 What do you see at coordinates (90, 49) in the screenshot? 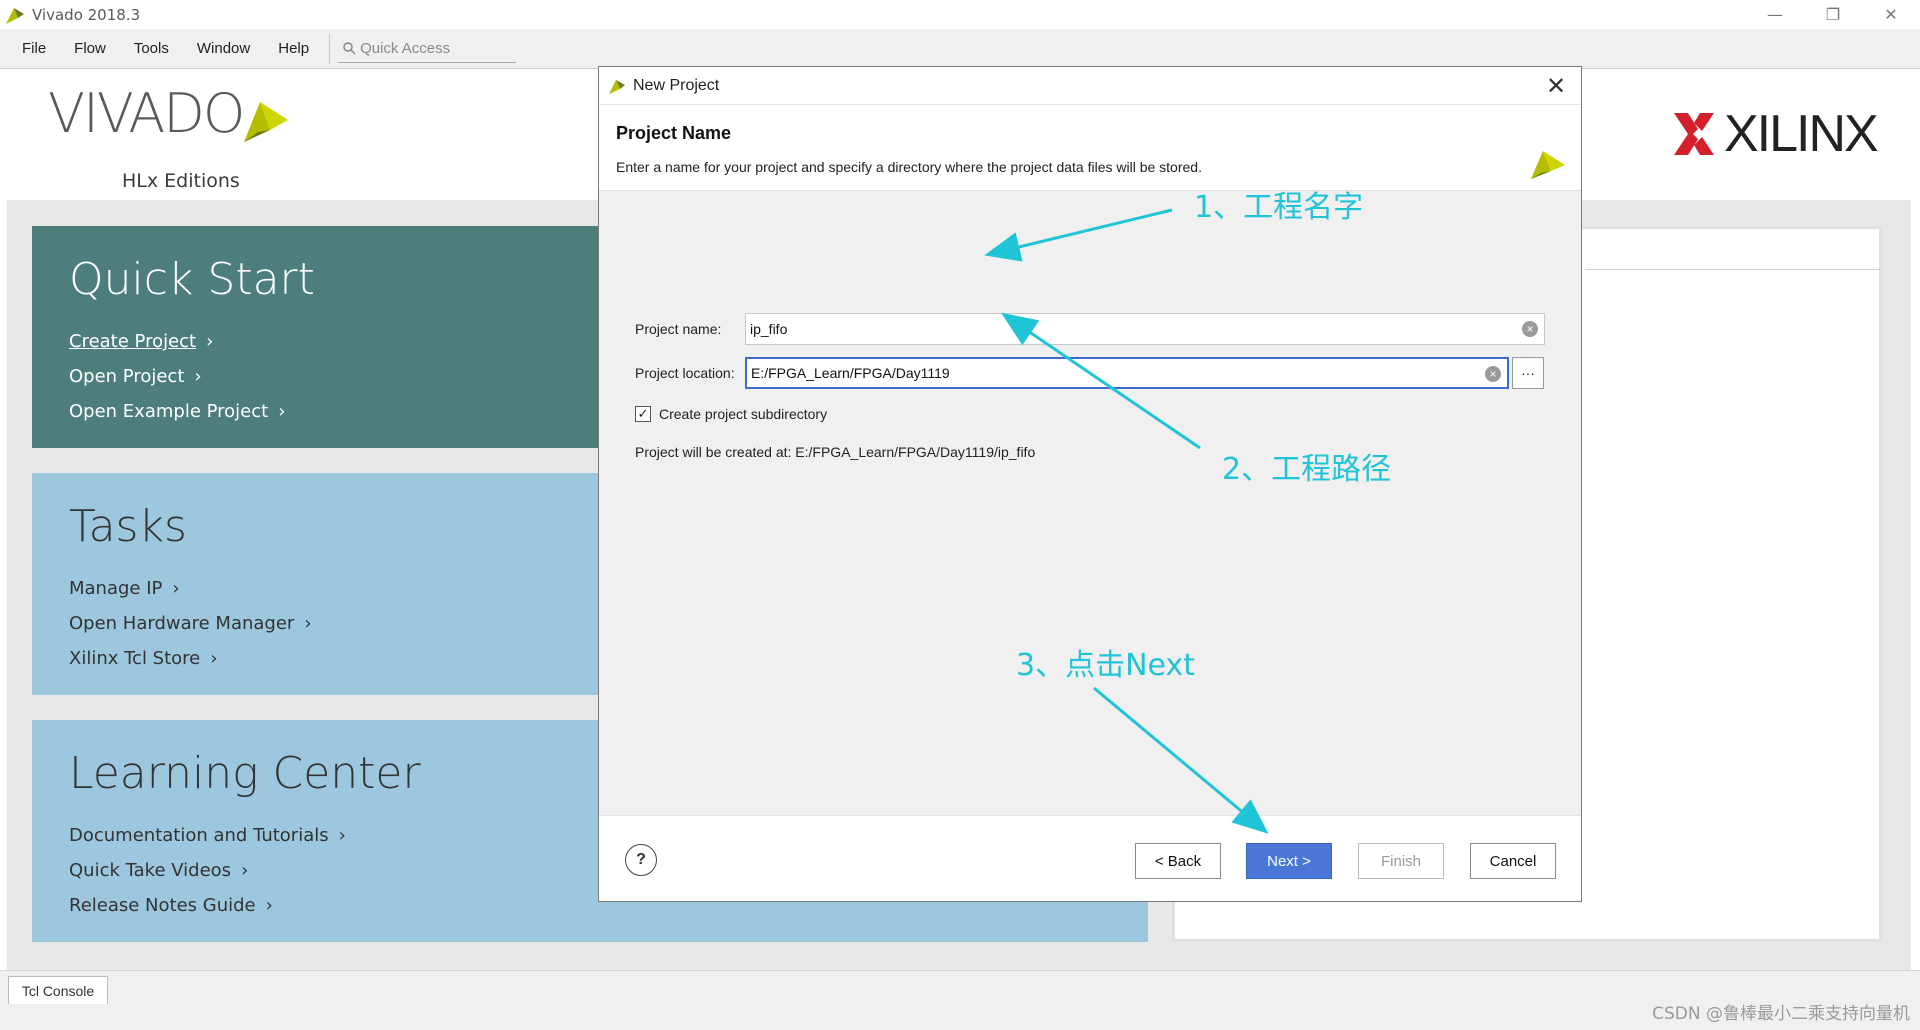
I see `menu-flow: Flow` at bounding box center [90, 49].